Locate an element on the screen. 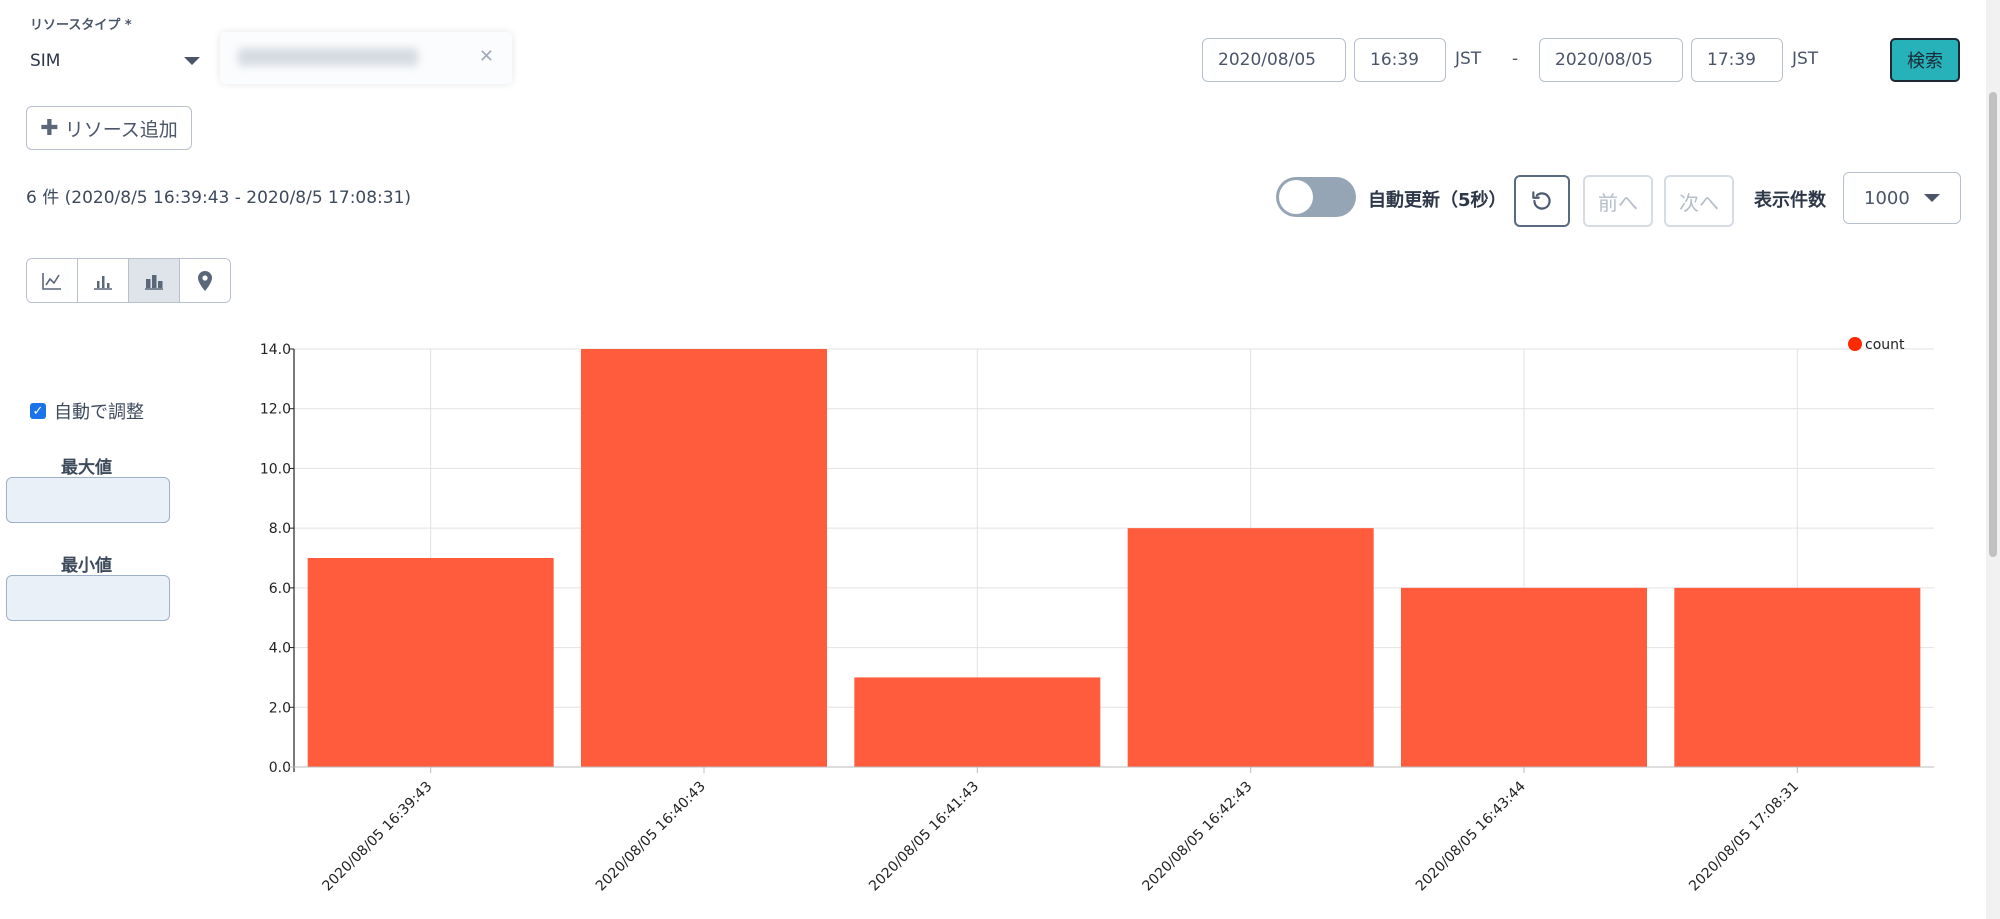  legend-label: count is located at coordinates (1885, 345).